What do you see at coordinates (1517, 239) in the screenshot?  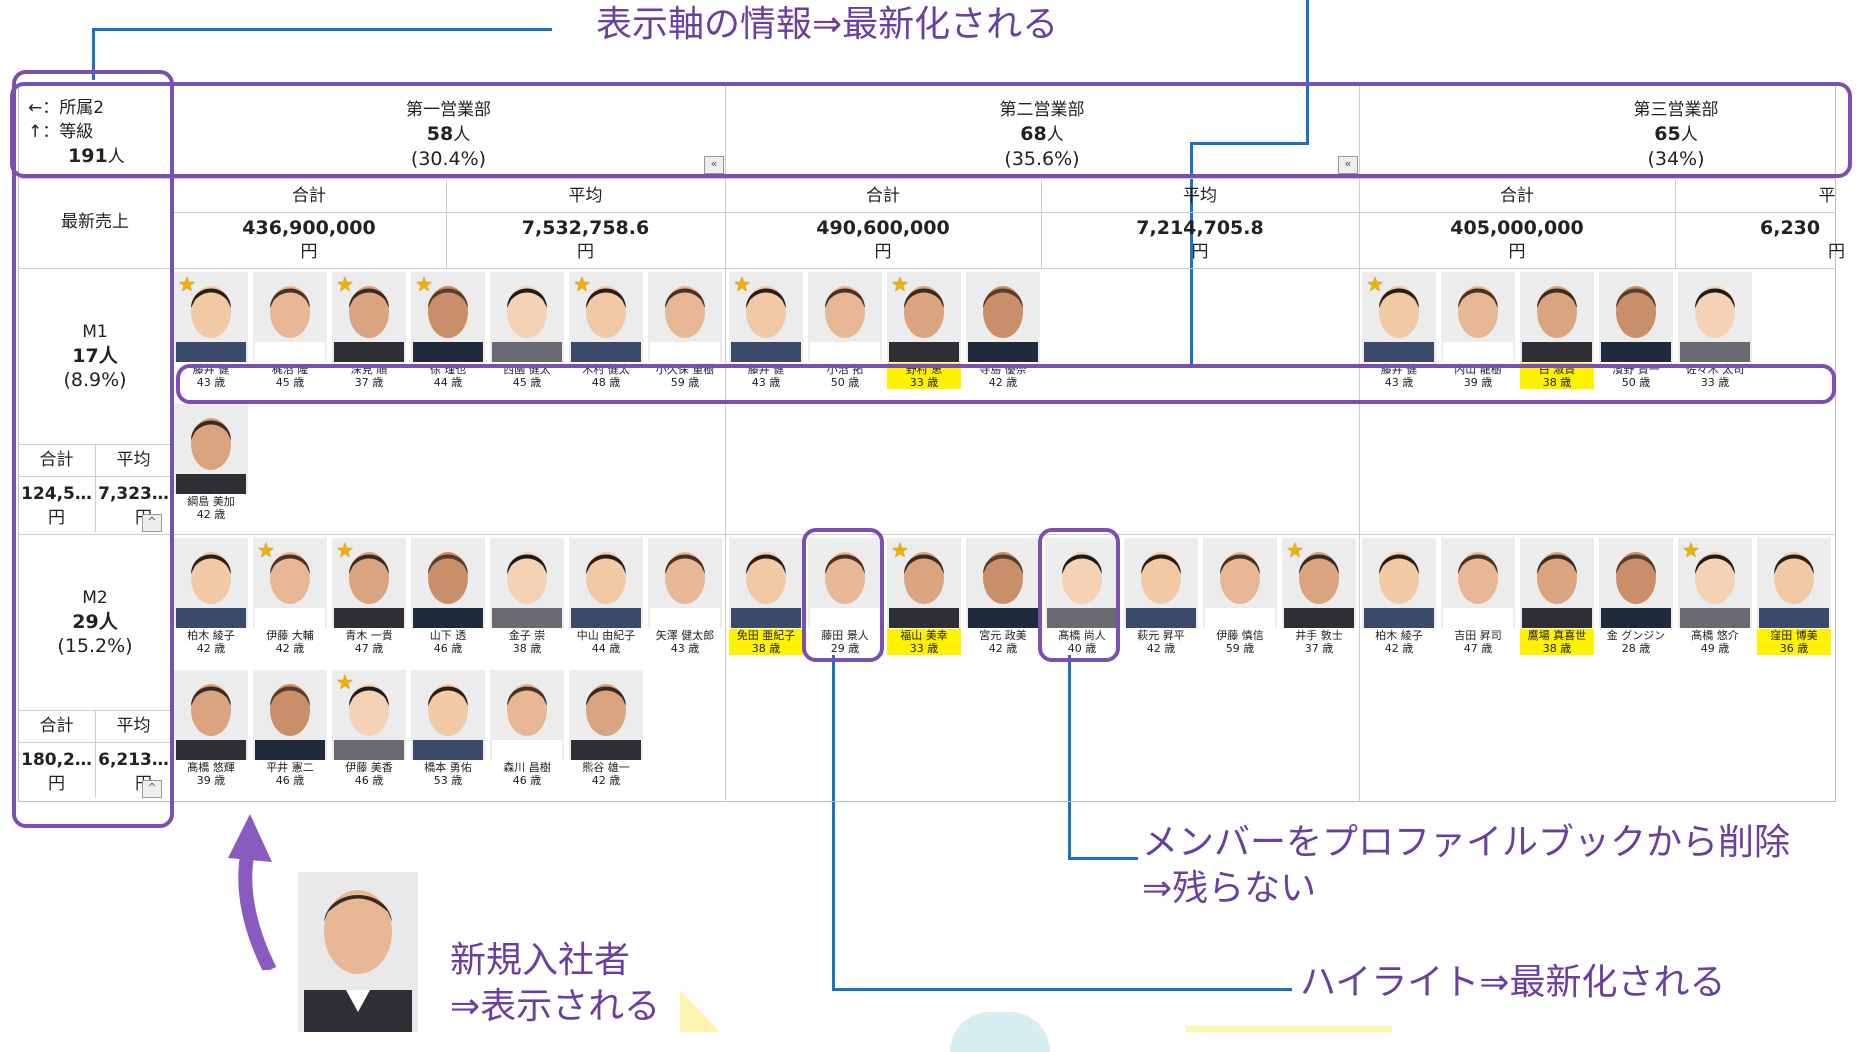 I see `sales-sum-3: 405,000,000 円` at bounding box center [1517, 239].